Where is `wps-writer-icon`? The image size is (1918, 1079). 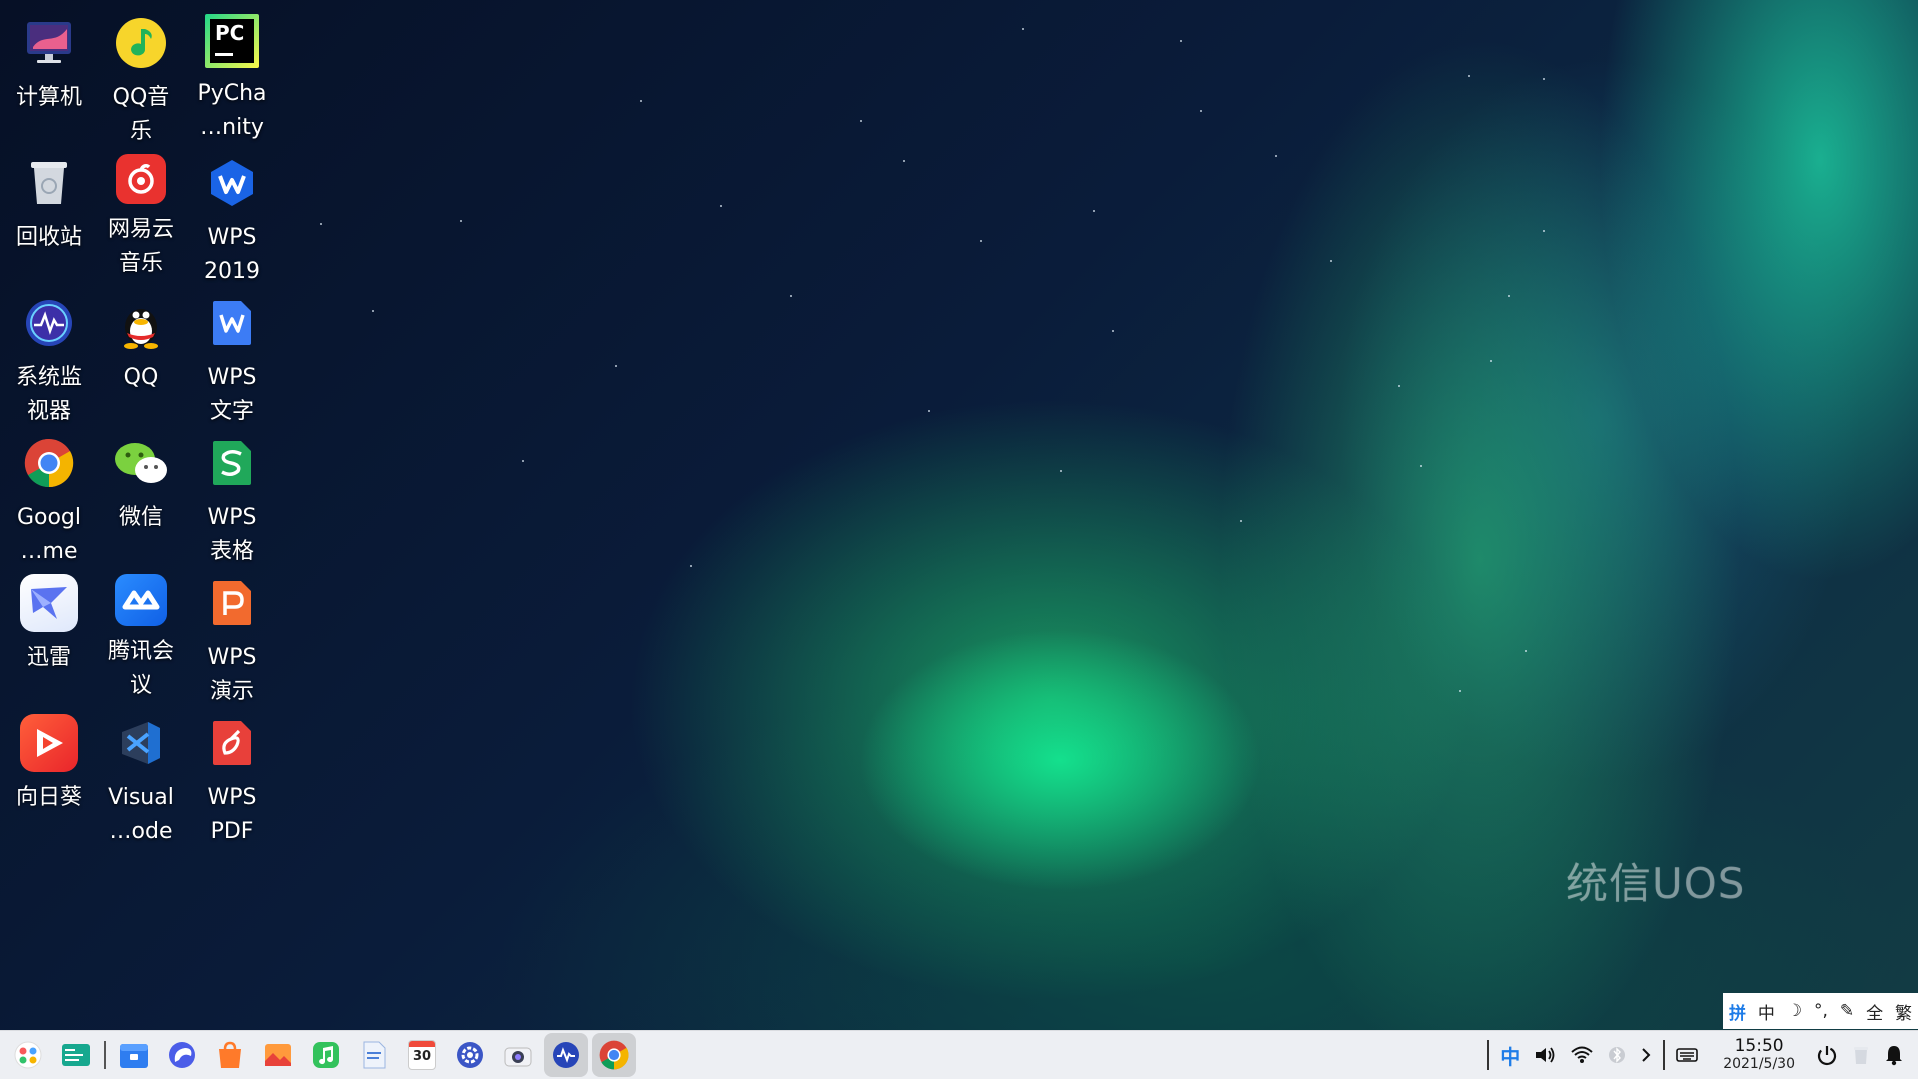
wps-writer-icon is located at coordinates (232, 323).